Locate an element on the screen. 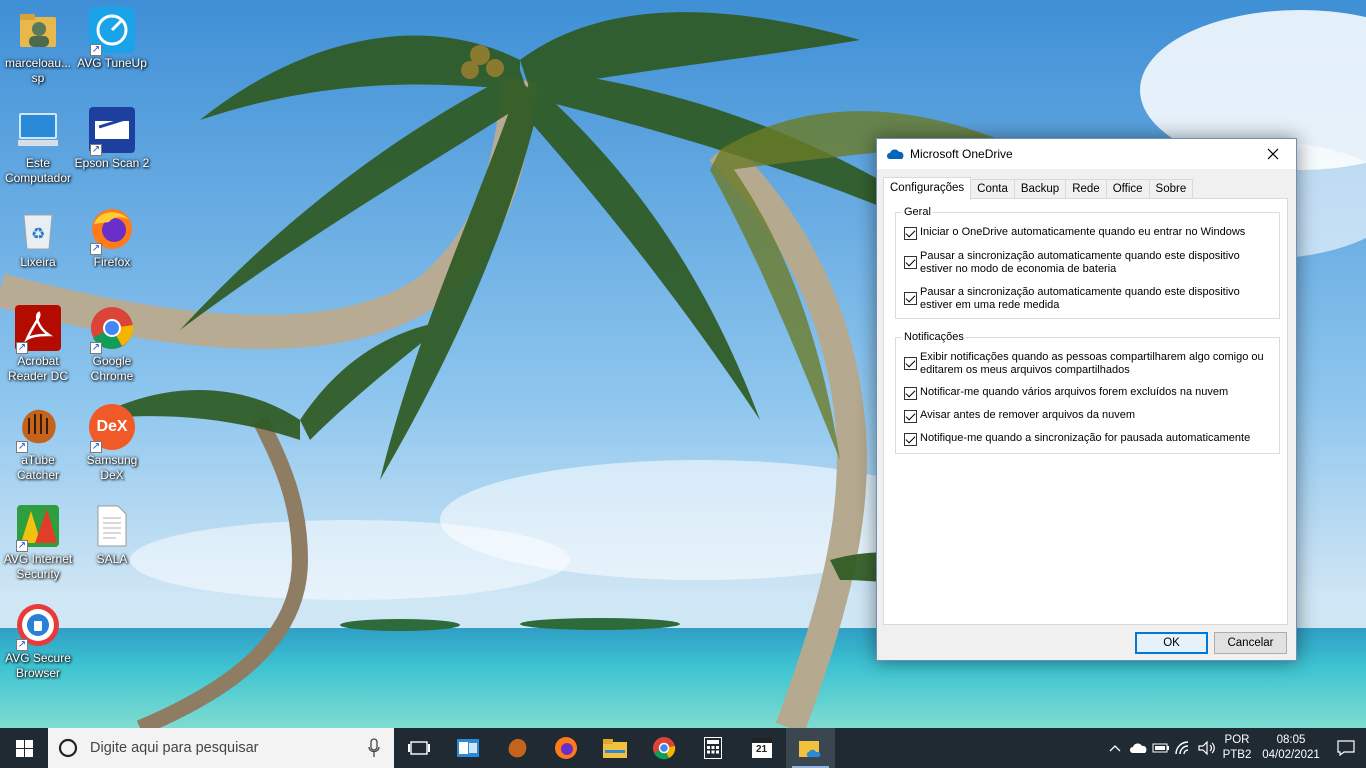 This screenshot has height=768, width=1366. taskbar-atube is located at coordinates (516, 748).